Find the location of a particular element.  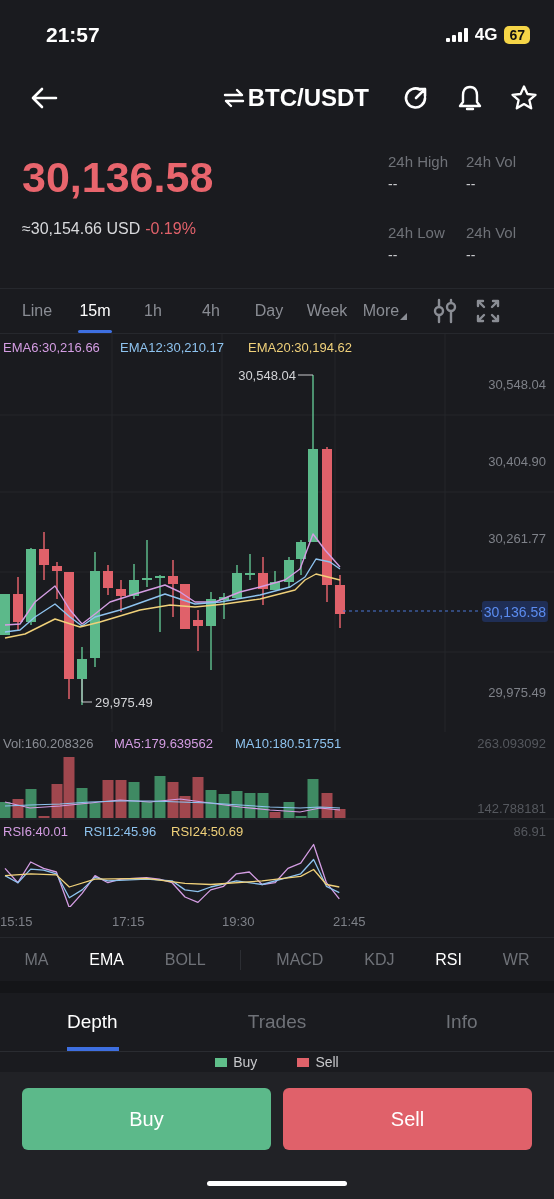

back-arrow-icon is located at coordinates (44, 97).